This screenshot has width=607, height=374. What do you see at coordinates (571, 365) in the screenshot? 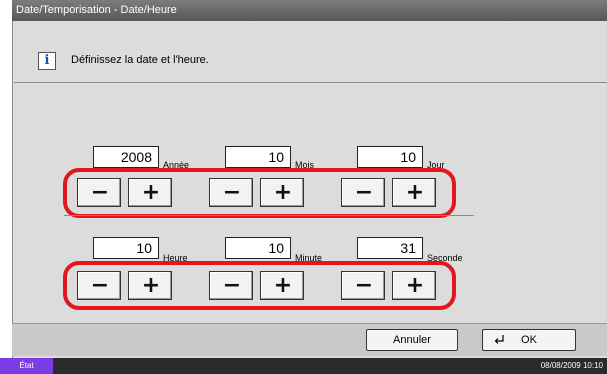
I see `status-datetime: 08/08/2009 10:10` at bounding box center [571, 365].